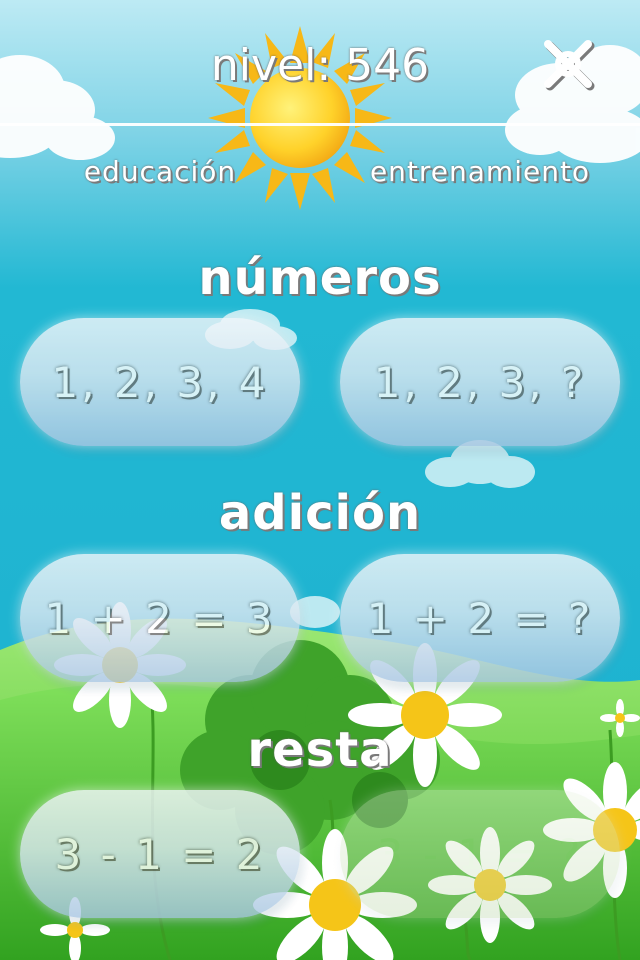 Image resolution: width=640 pixels, height=960 pixels. What do you see at coordinates (320, 65) in the screenshot?
I see `level-label: nivel: 546` at bounding box center [320, 65].